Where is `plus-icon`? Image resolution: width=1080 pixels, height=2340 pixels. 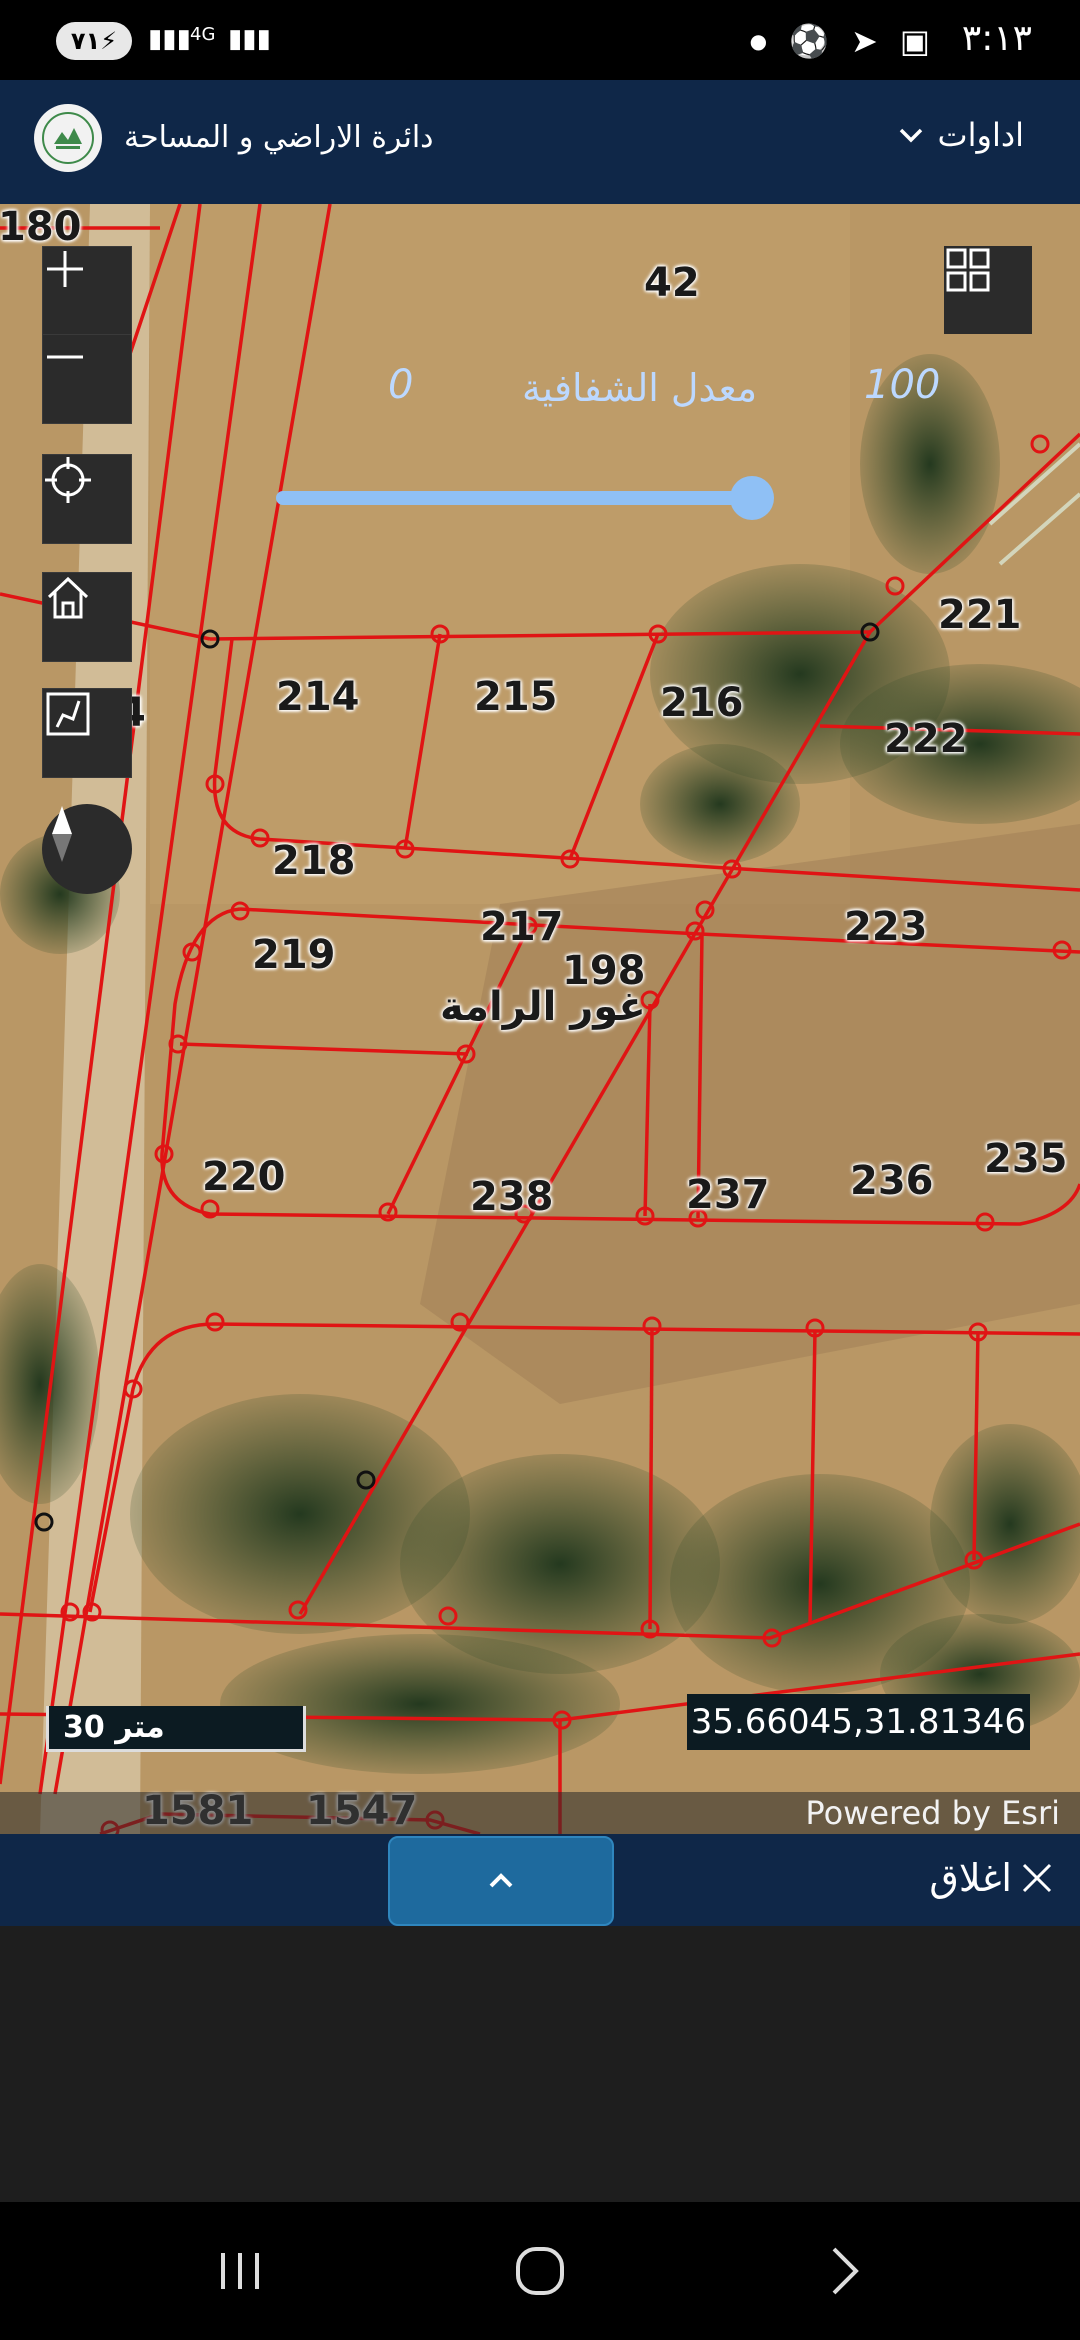
plus-icon is located at coordinates (65, 269).